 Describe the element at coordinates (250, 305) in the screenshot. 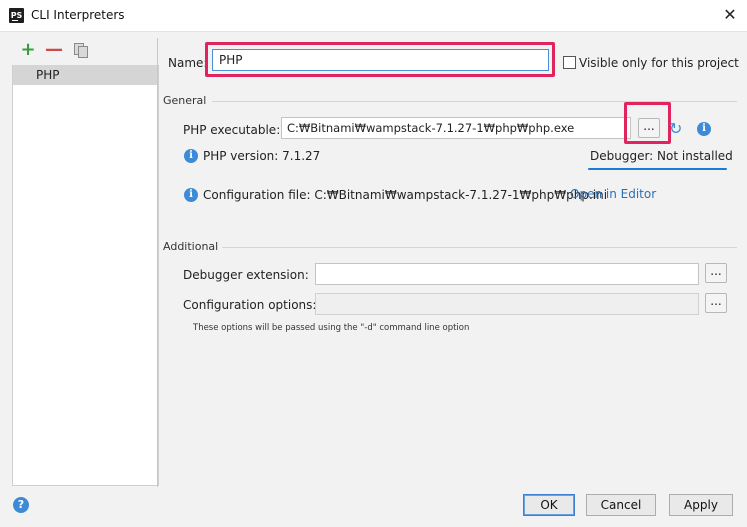

I see `configuration-options-label: Configuration options:` at that location.